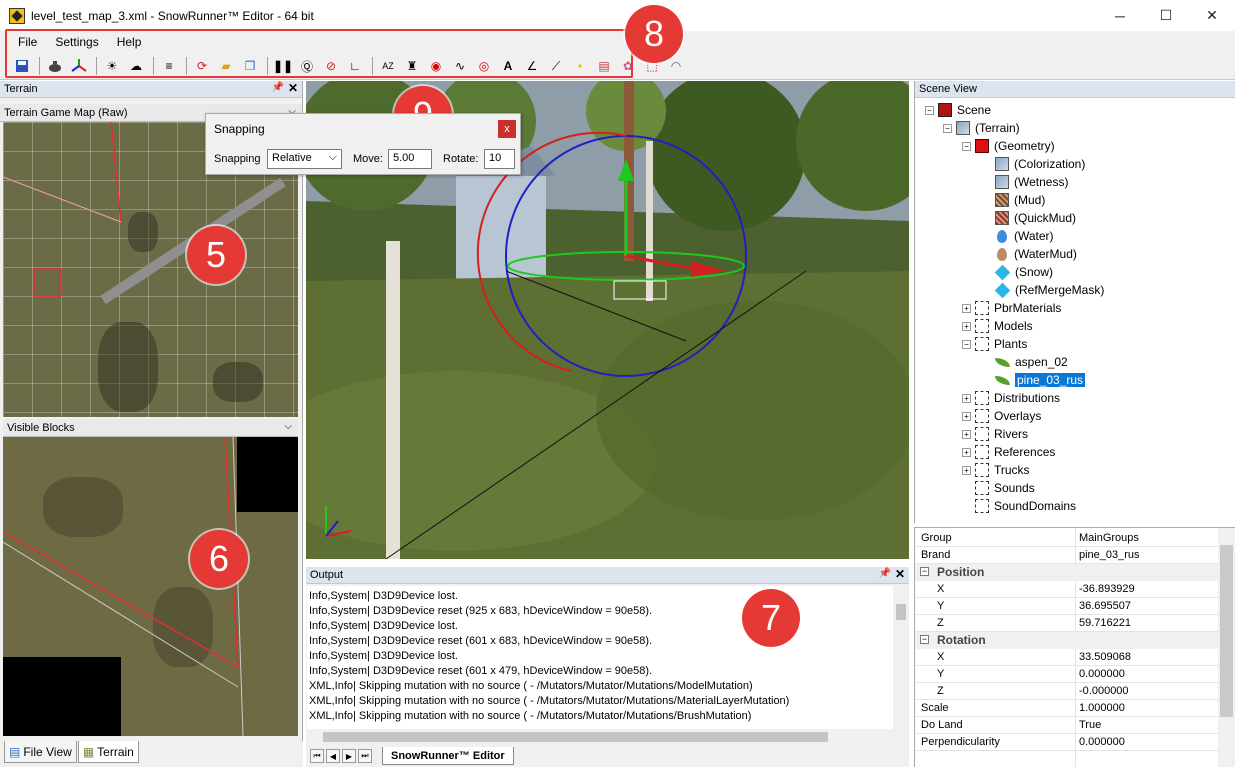 This screenshot has width=1235, height=767. I want to click on last-tab-icon: ⏭, so click(365, 756).